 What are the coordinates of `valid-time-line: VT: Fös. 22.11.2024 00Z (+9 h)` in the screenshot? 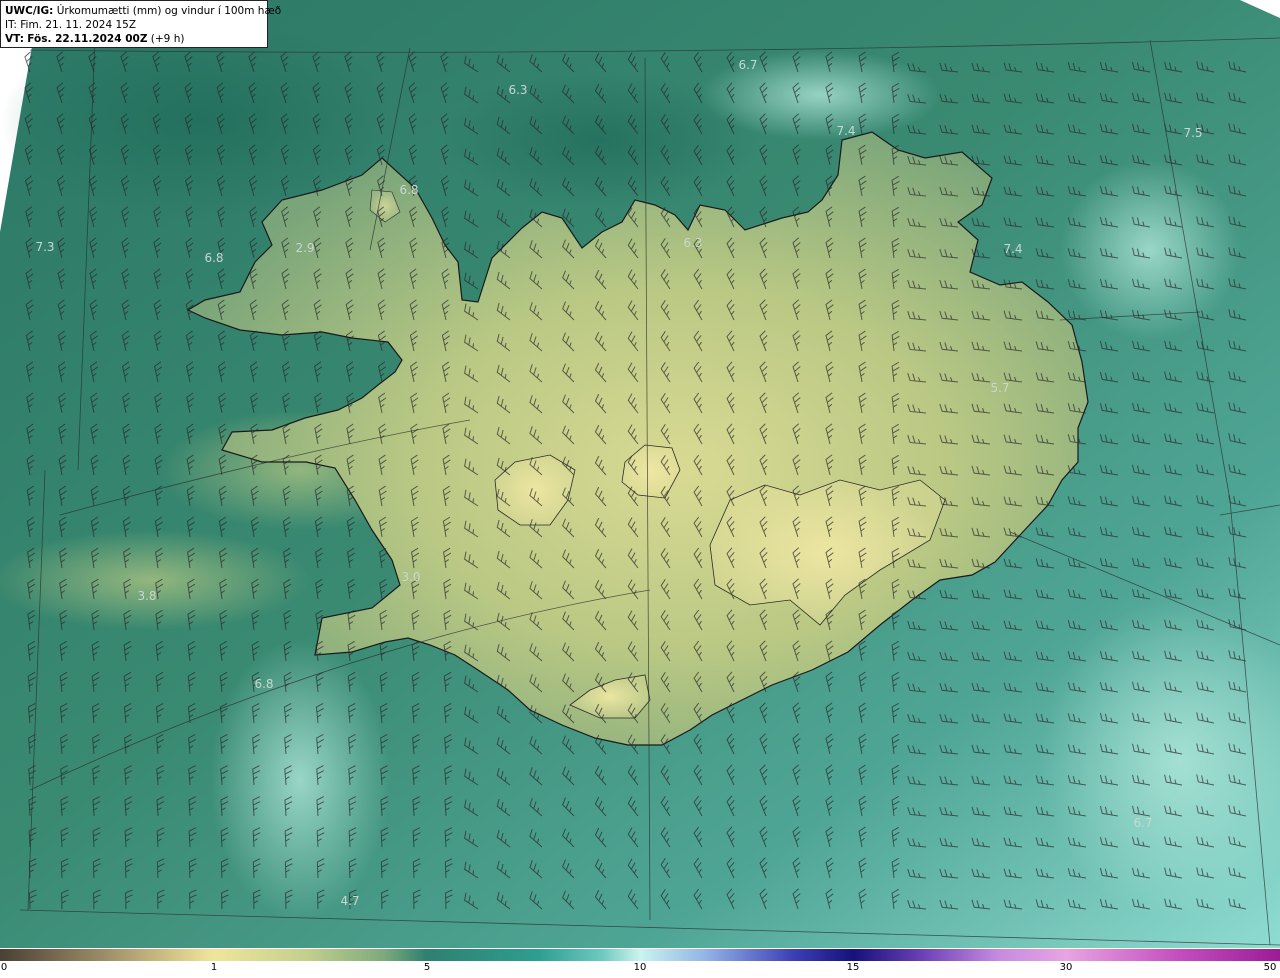 It's located at (134, 39).